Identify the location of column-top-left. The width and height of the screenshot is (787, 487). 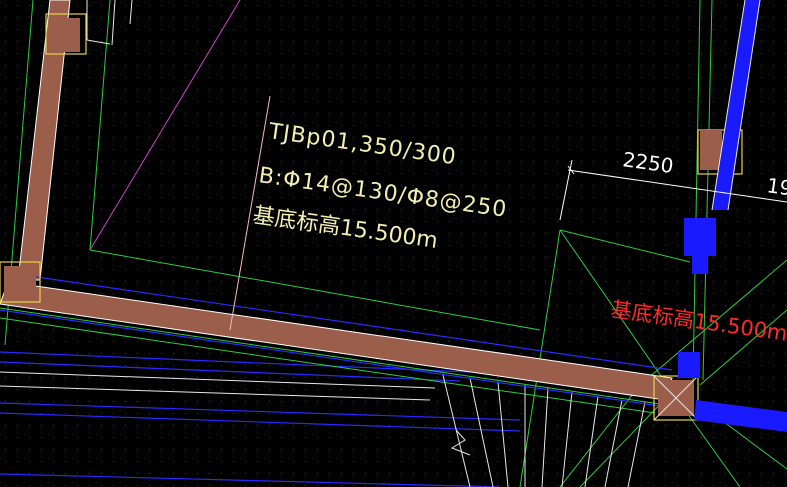
(66, 34).